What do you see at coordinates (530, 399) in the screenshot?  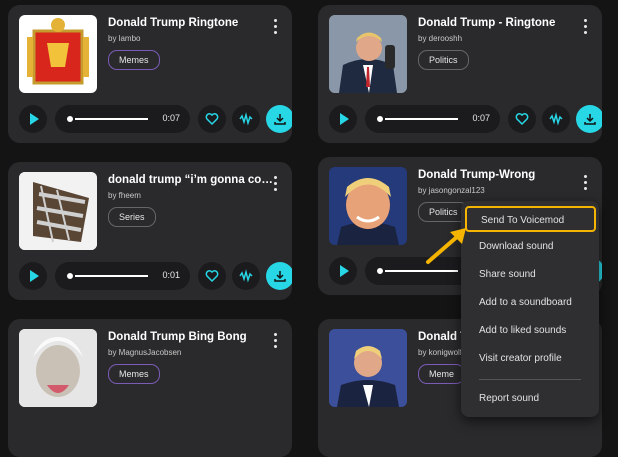 I see `menu-item-report-sound: Report sound` at bounding box center [530, 399].